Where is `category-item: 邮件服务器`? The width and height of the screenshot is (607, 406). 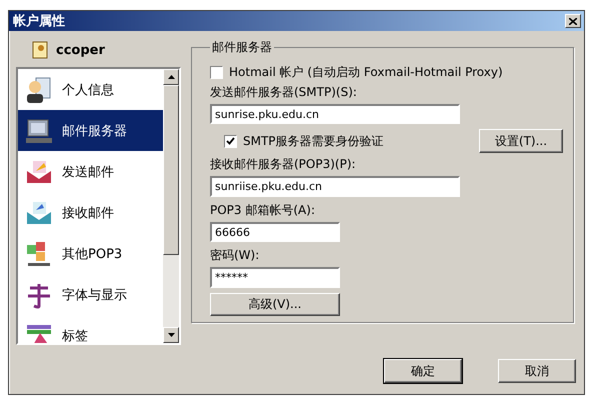 category-item: 邮件服务器 is located at coordinates (90, 130).